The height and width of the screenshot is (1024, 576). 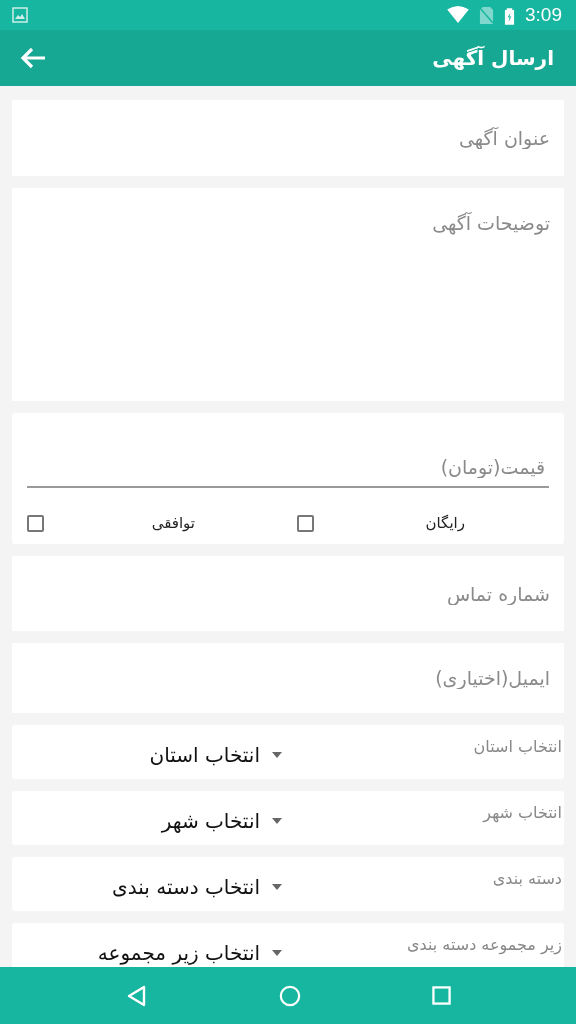 I want to click on checkbox-label: توافقی, so click(x=173, y=523).